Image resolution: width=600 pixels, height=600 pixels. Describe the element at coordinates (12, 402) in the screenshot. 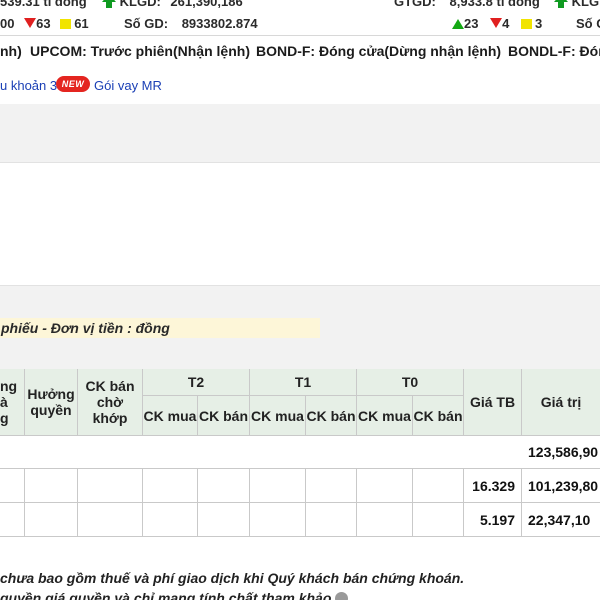

I see `col-header-partial: ng à g` at that location.